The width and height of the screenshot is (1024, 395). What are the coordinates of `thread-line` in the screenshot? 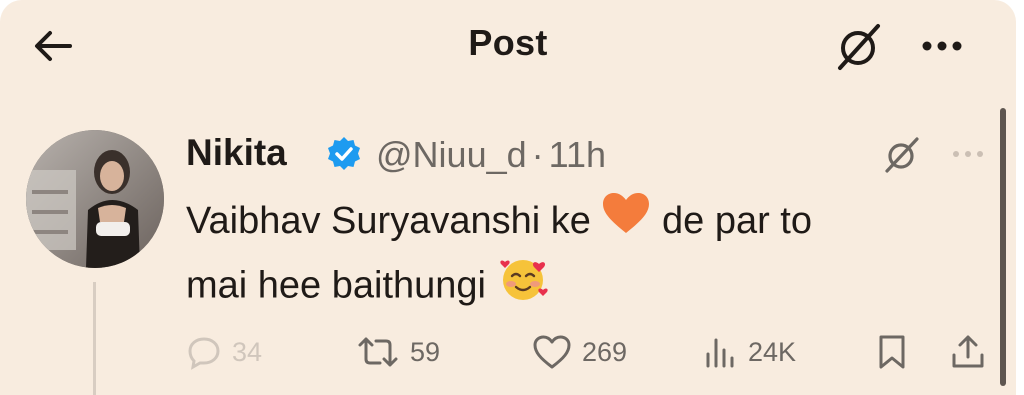 It's located at (94, 338).